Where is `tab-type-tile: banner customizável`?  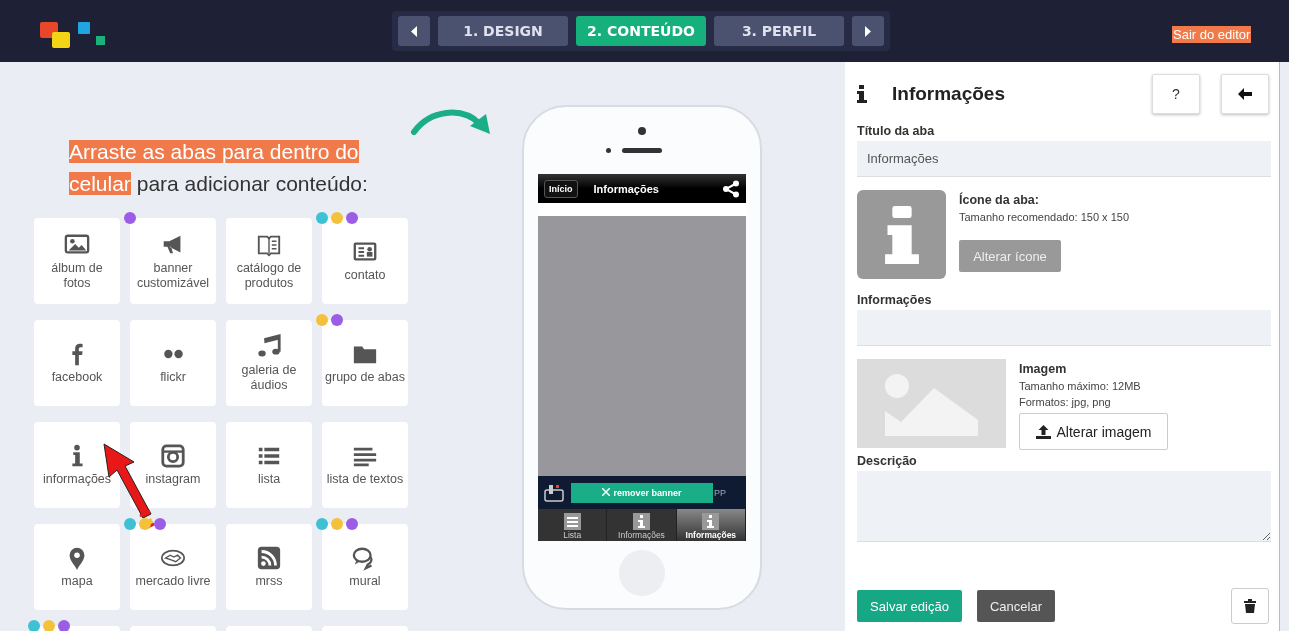 tab-type-tile: banner customizável is located at coordinates (173, 261).